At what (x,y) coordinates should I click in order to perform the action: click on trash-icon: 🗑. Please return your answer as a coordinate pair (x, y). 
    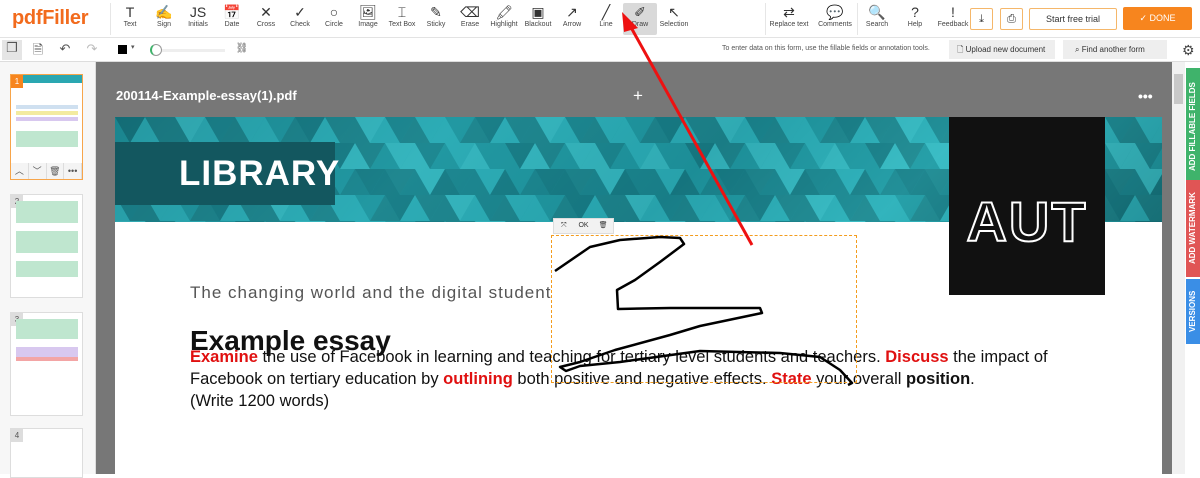
    Looking at the image, I should click on (603, 226).